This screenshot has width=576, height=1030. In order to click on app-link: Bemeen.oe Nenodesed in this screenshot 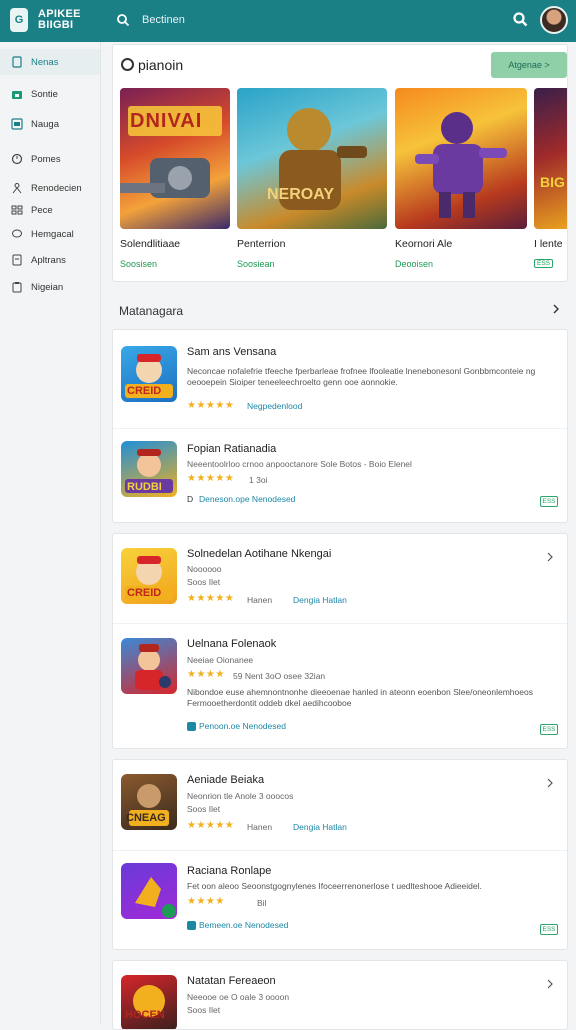, I will do `click(243, 925)`.